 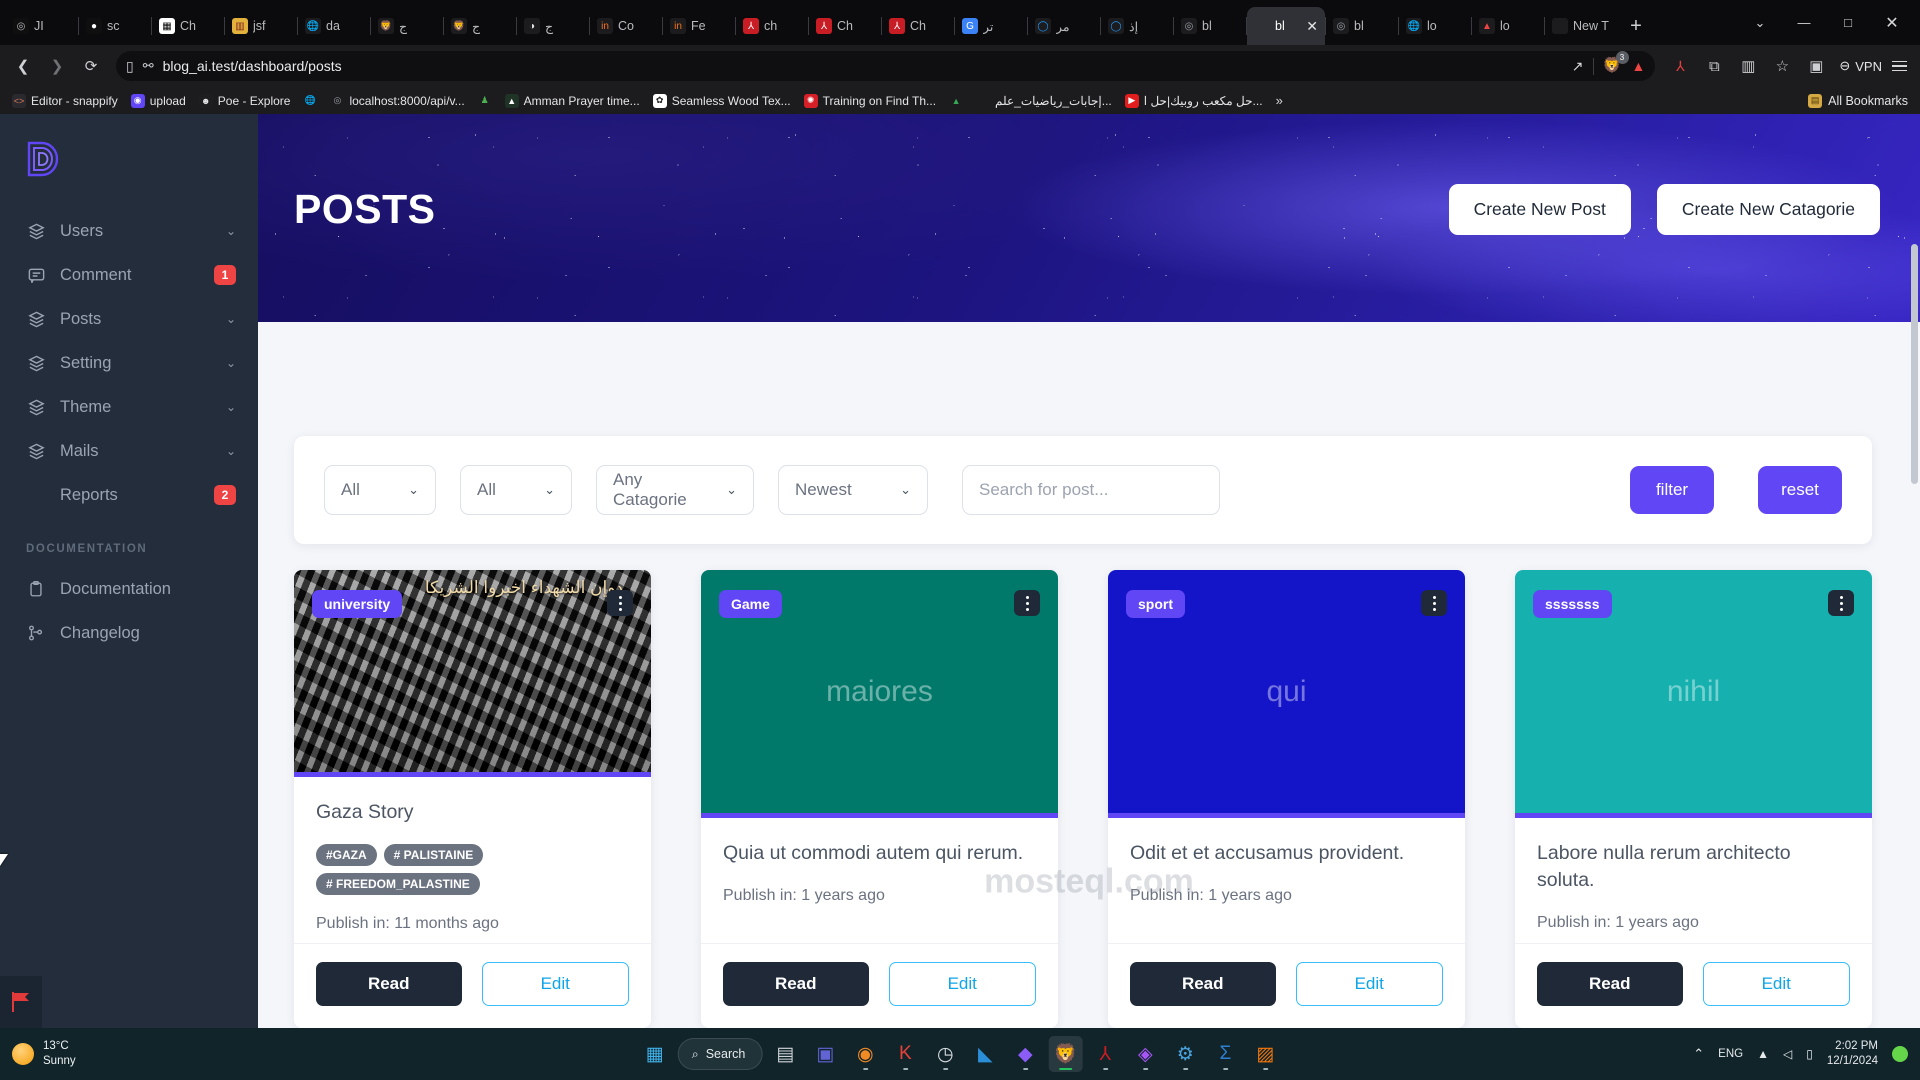 I want to click on create-new-category-button: Create New Catagorie, so click(x=1768, y=209).